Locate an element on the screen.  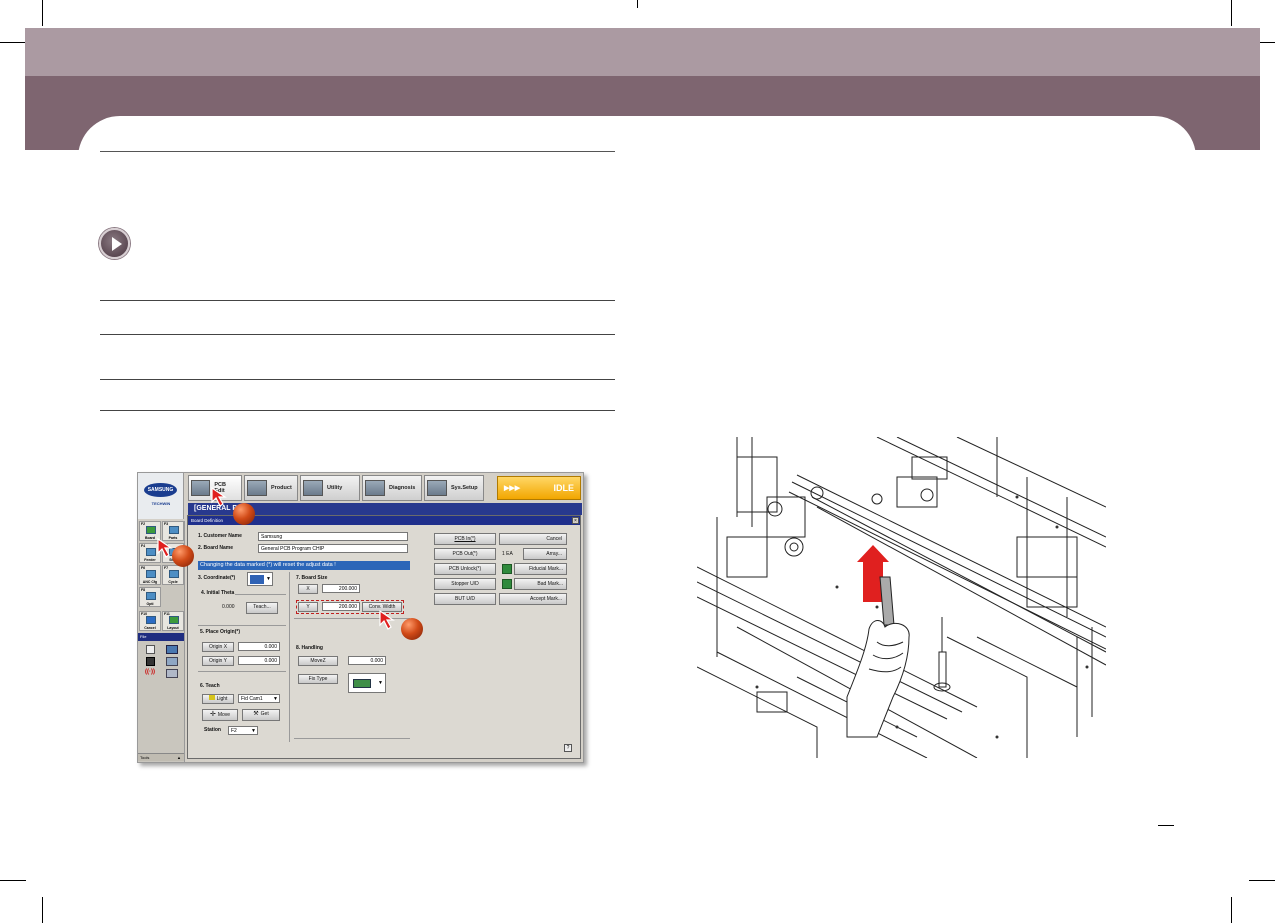
light-select: Fid Cam1 ▼ is located at coordinates (259, 698).